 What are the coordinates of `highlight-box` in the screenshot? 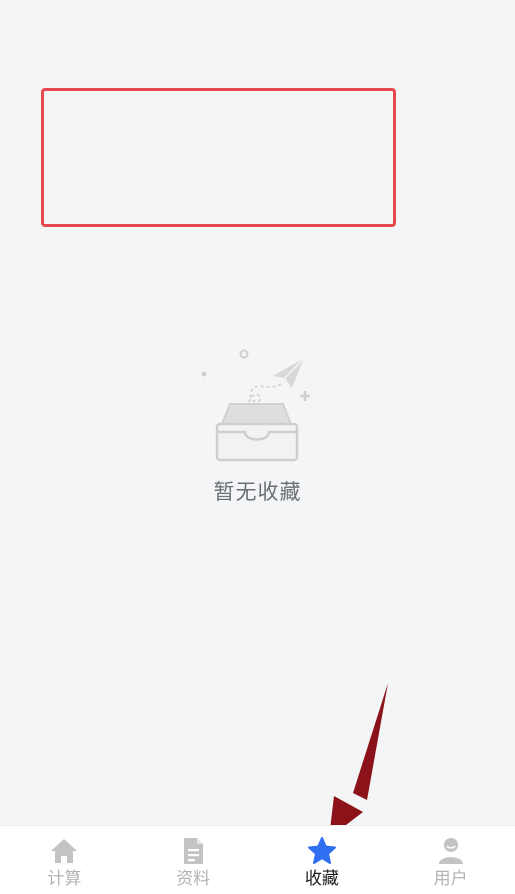 It's located at (218, 157).